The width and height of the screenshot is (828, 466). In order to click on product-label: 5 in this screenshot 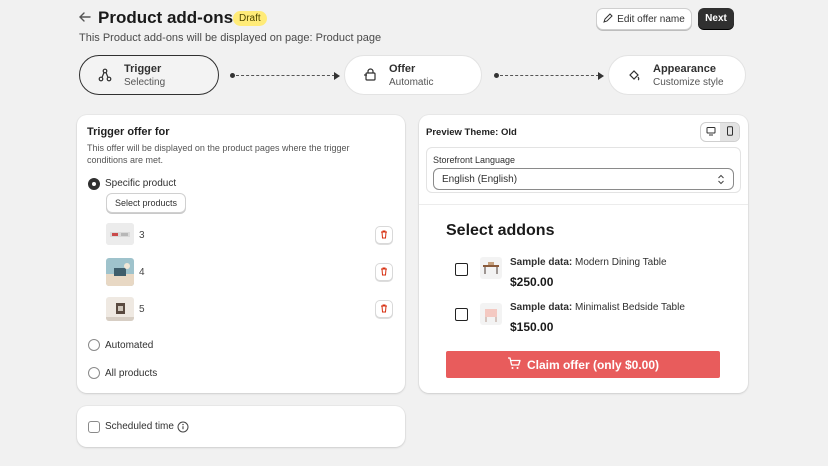, I will do `click(142, 309)`.